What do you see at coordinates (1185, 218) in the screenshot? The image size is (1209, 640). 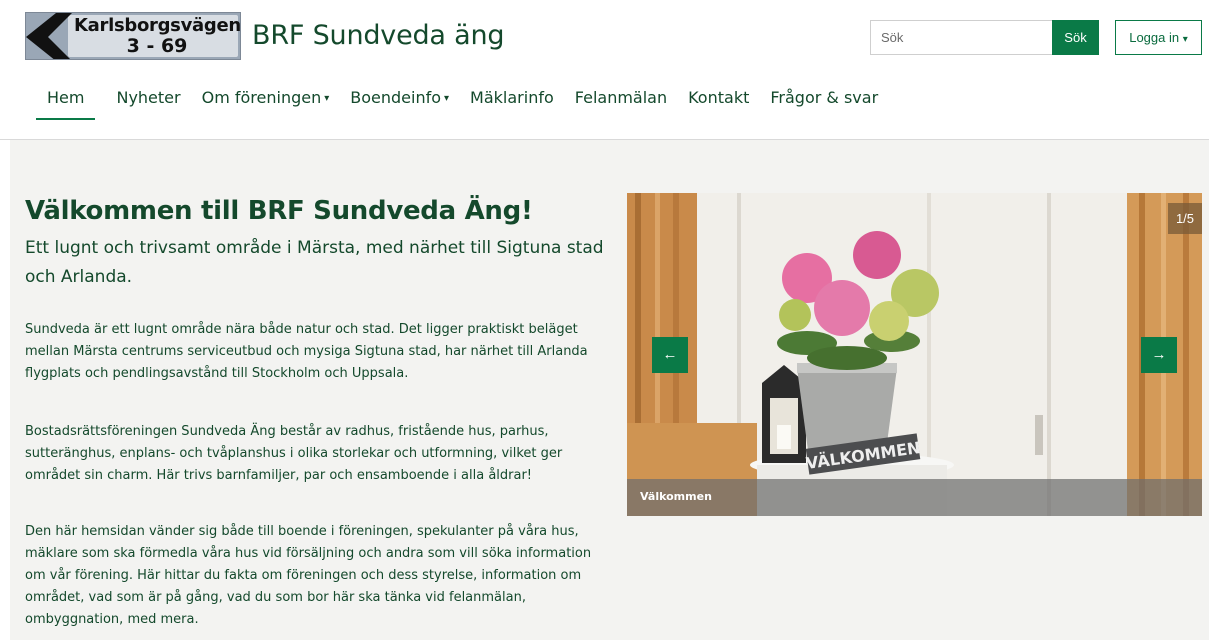 I see `slide-counter: 1/5` at bounding box center [1185, 218].